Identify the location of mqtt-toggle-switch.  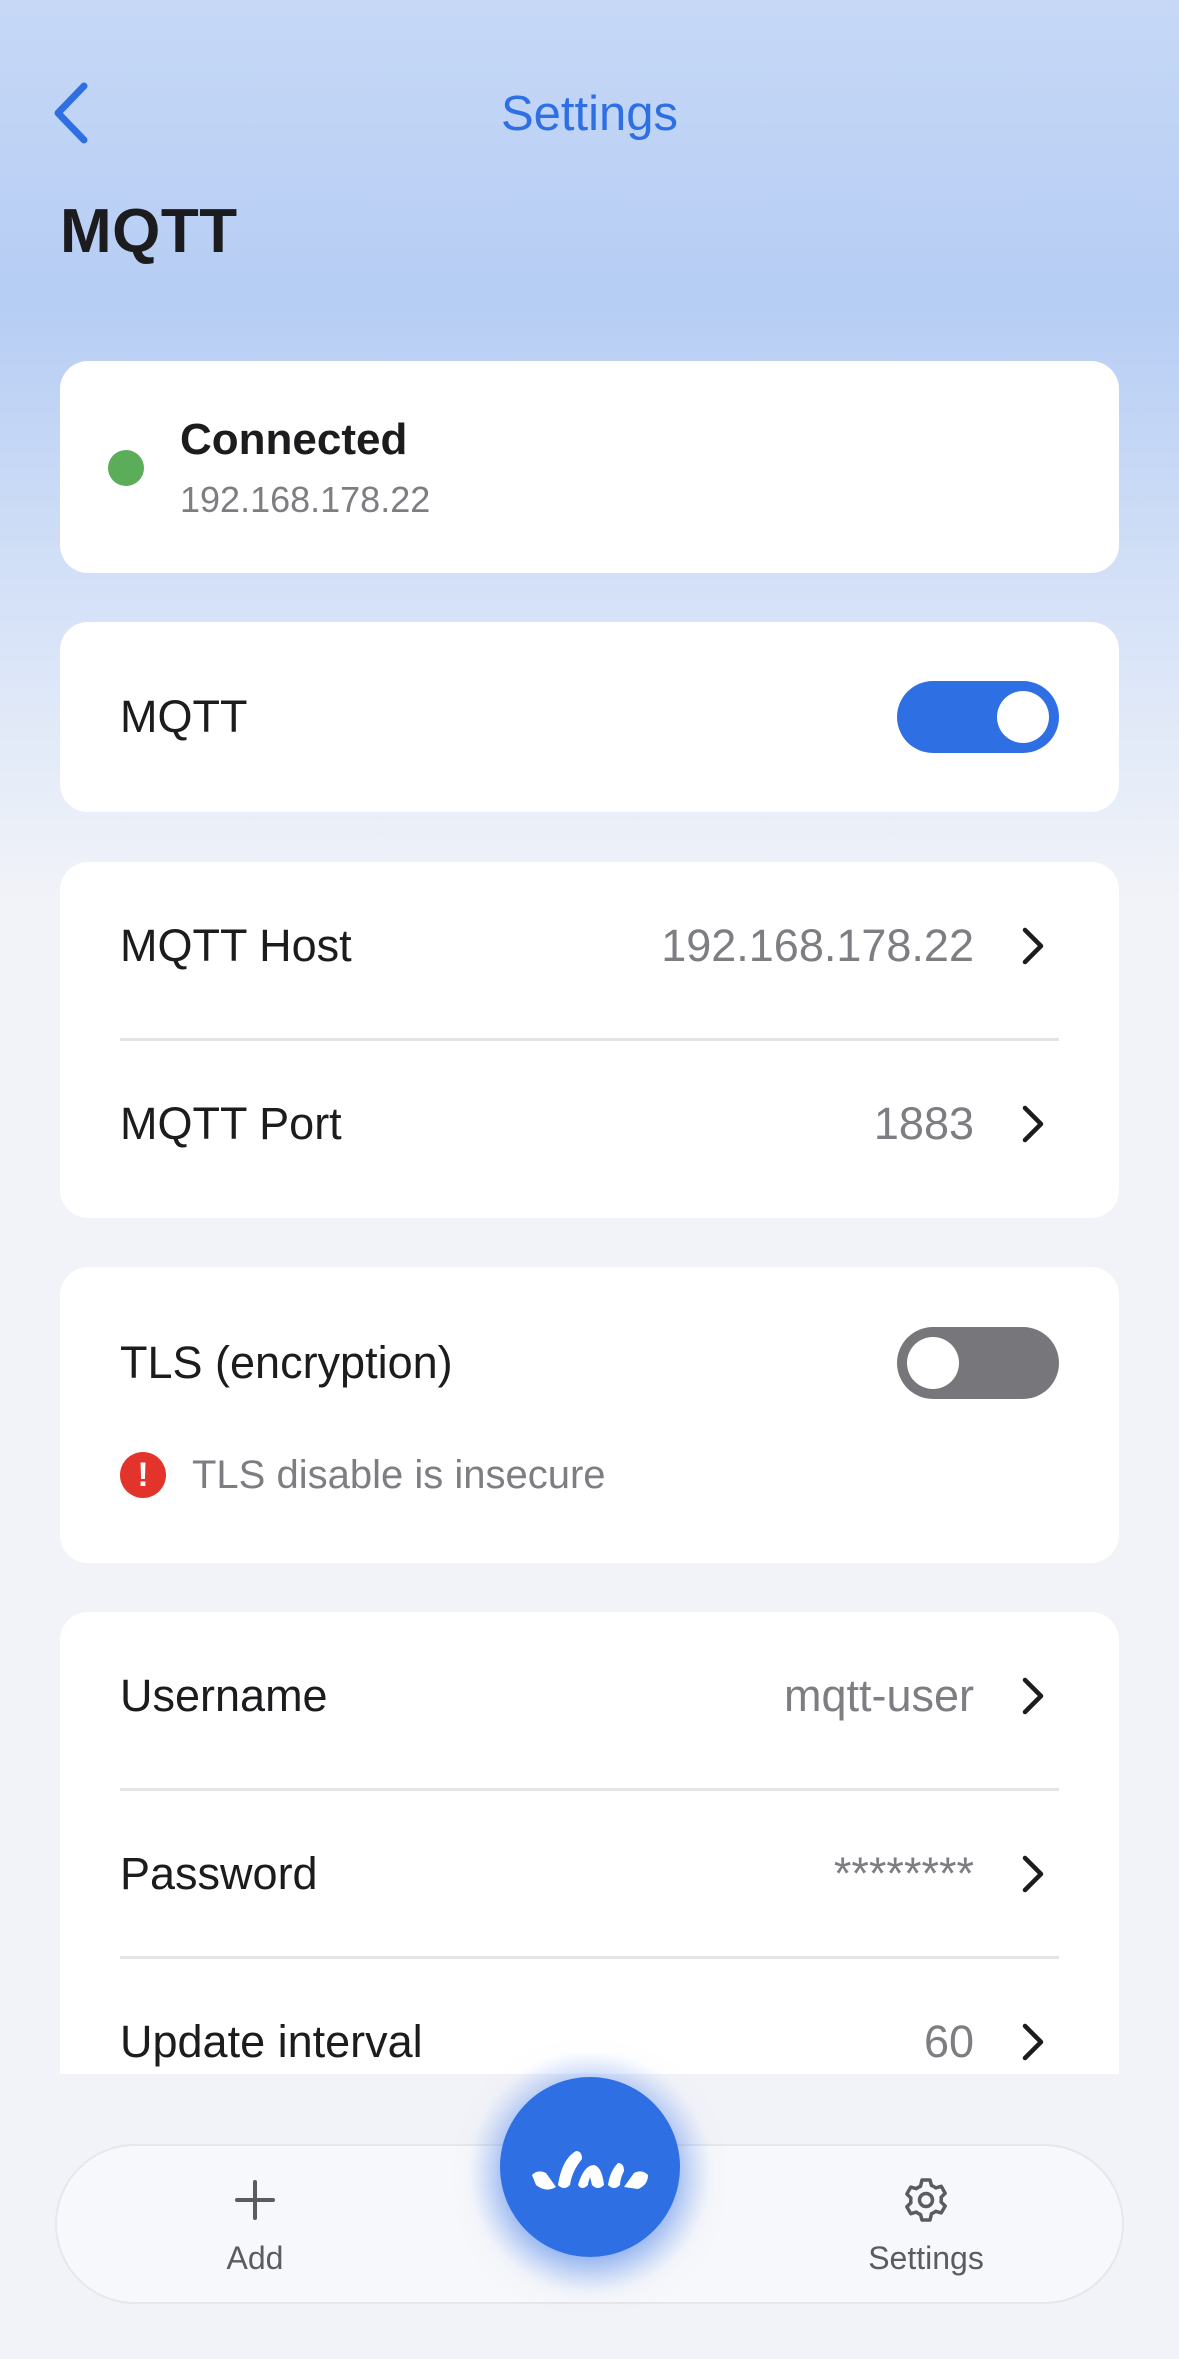
(978, 717).